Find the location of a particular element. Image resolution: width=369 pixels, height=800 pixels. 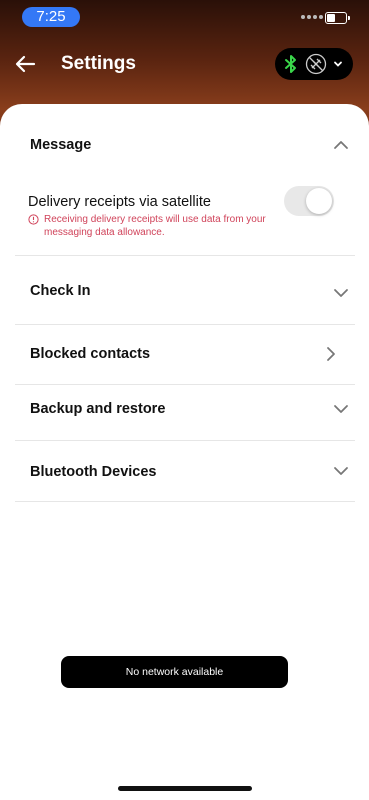

arrow-left-icon is located at coordinates (25, 64).